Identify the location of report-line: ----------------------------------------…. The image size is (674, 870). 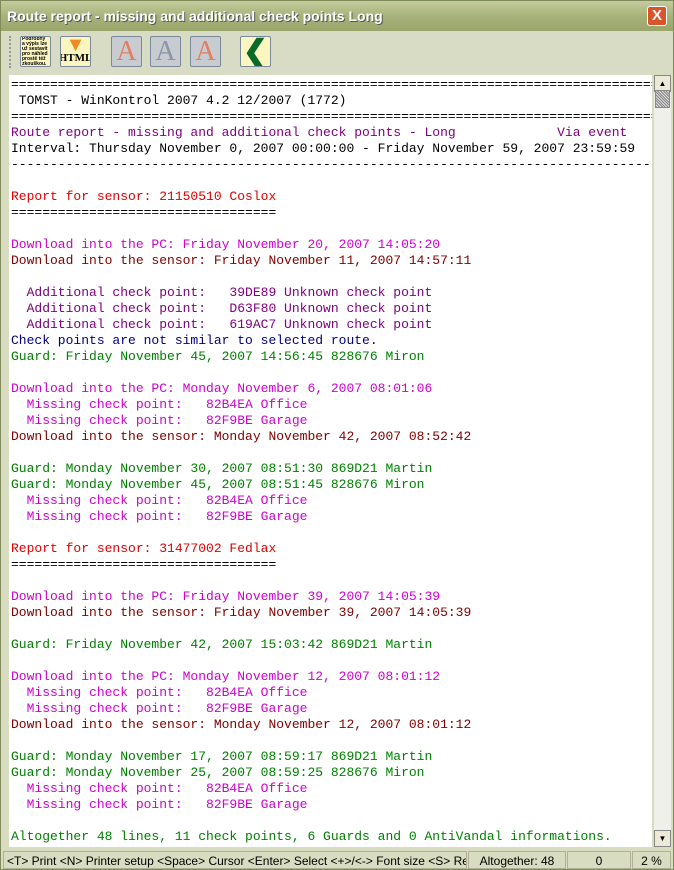
(331, 164).